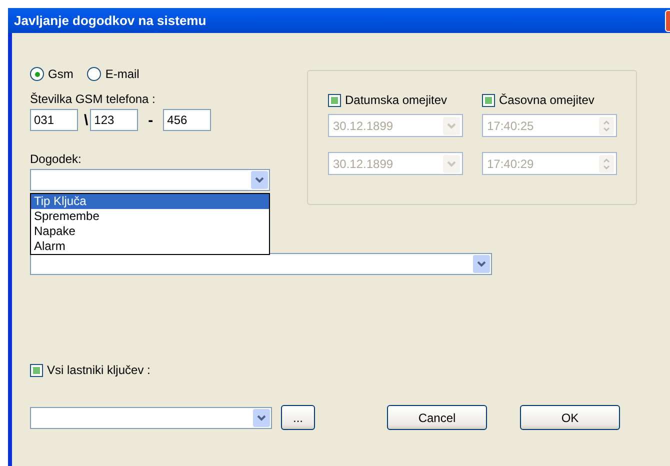 This screenshot has width=670, height=466. I want to click on radio-option: E-mail, so click(113, 74).